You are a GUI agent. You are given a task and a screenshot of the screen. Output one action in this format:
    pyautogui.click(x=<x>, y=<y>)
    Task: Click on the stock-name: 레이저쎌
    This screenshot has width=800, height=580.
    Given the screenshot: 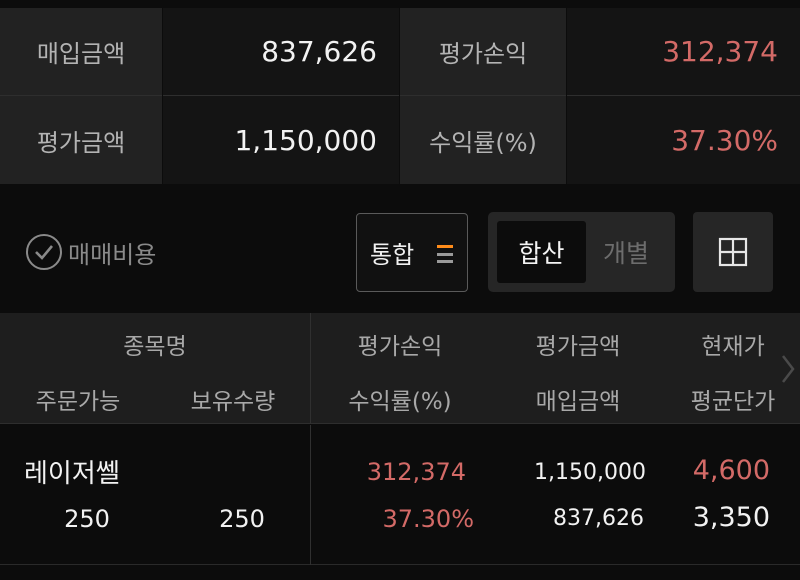 What is the action you would take?
    pyautogui.click(x=72, y=474)
    